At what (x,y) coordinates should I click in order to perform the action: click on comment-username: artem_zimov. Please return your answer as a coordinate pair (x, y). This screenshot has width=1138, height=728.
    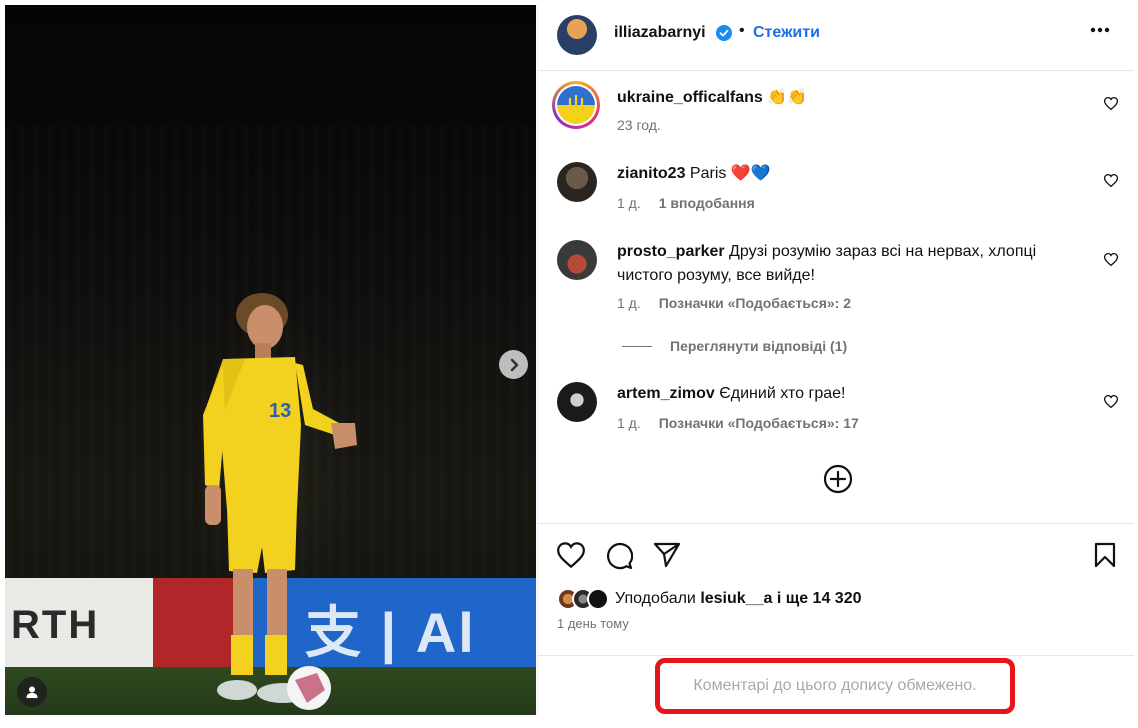
    Looking at the image, I should click on (666, 393).